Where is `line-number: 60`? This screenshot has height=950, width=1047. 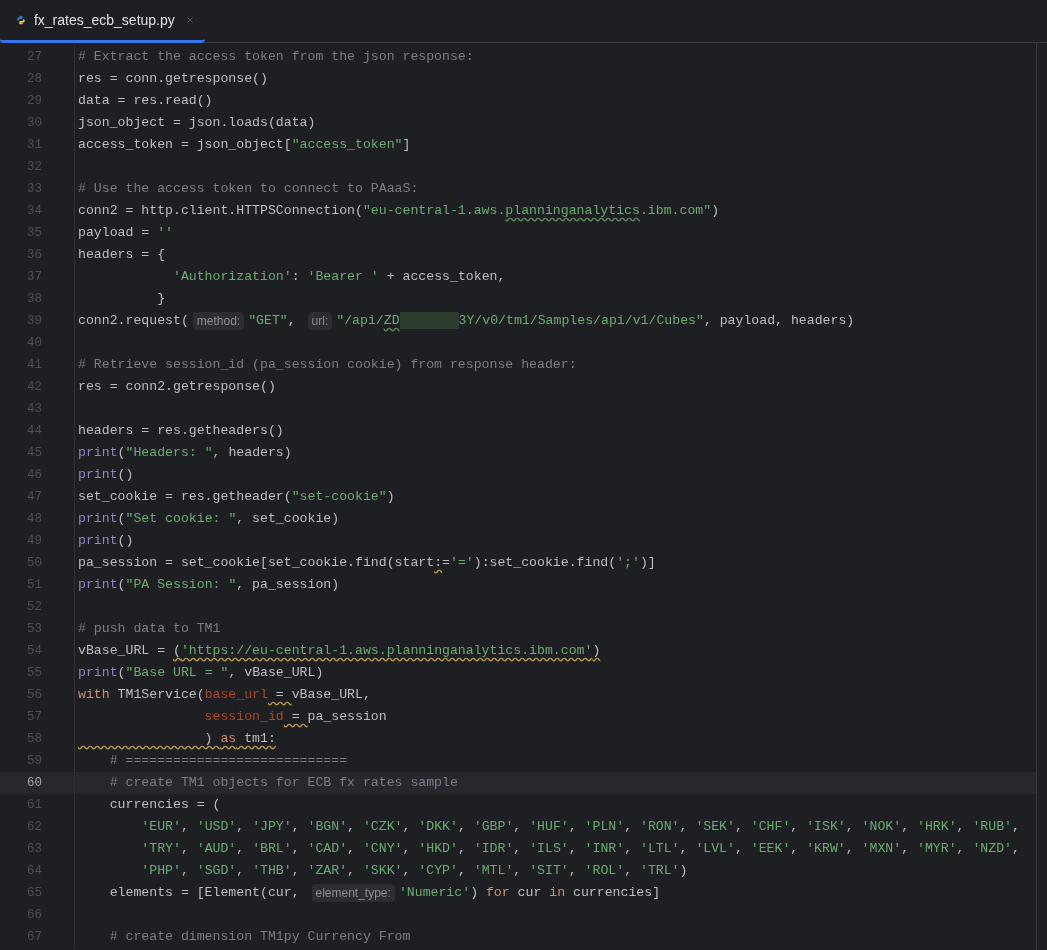 line-number: 60 is located at coordinates (34, 783).